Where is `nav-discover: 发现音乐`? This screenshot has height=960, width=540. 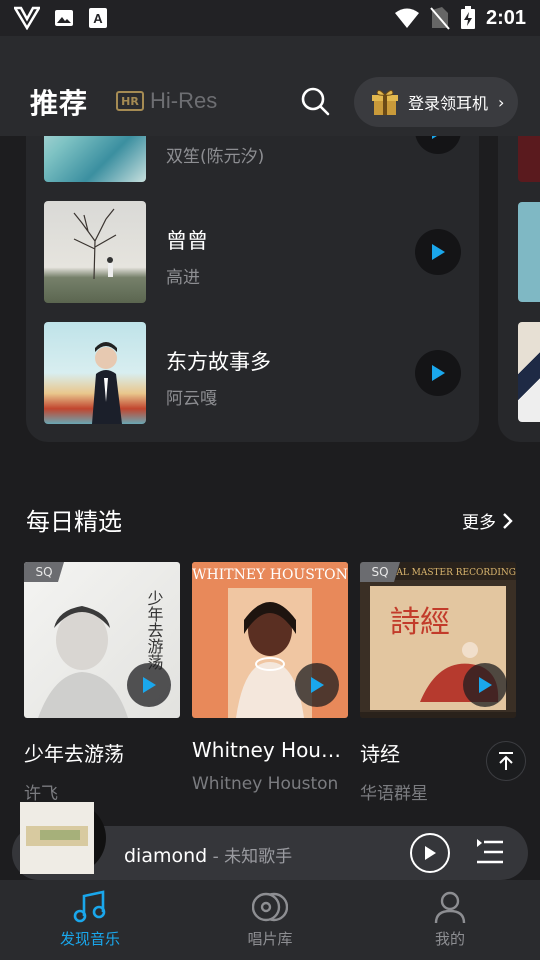 nav-discover: 发现音乐 is located at coordinates (90, 919).